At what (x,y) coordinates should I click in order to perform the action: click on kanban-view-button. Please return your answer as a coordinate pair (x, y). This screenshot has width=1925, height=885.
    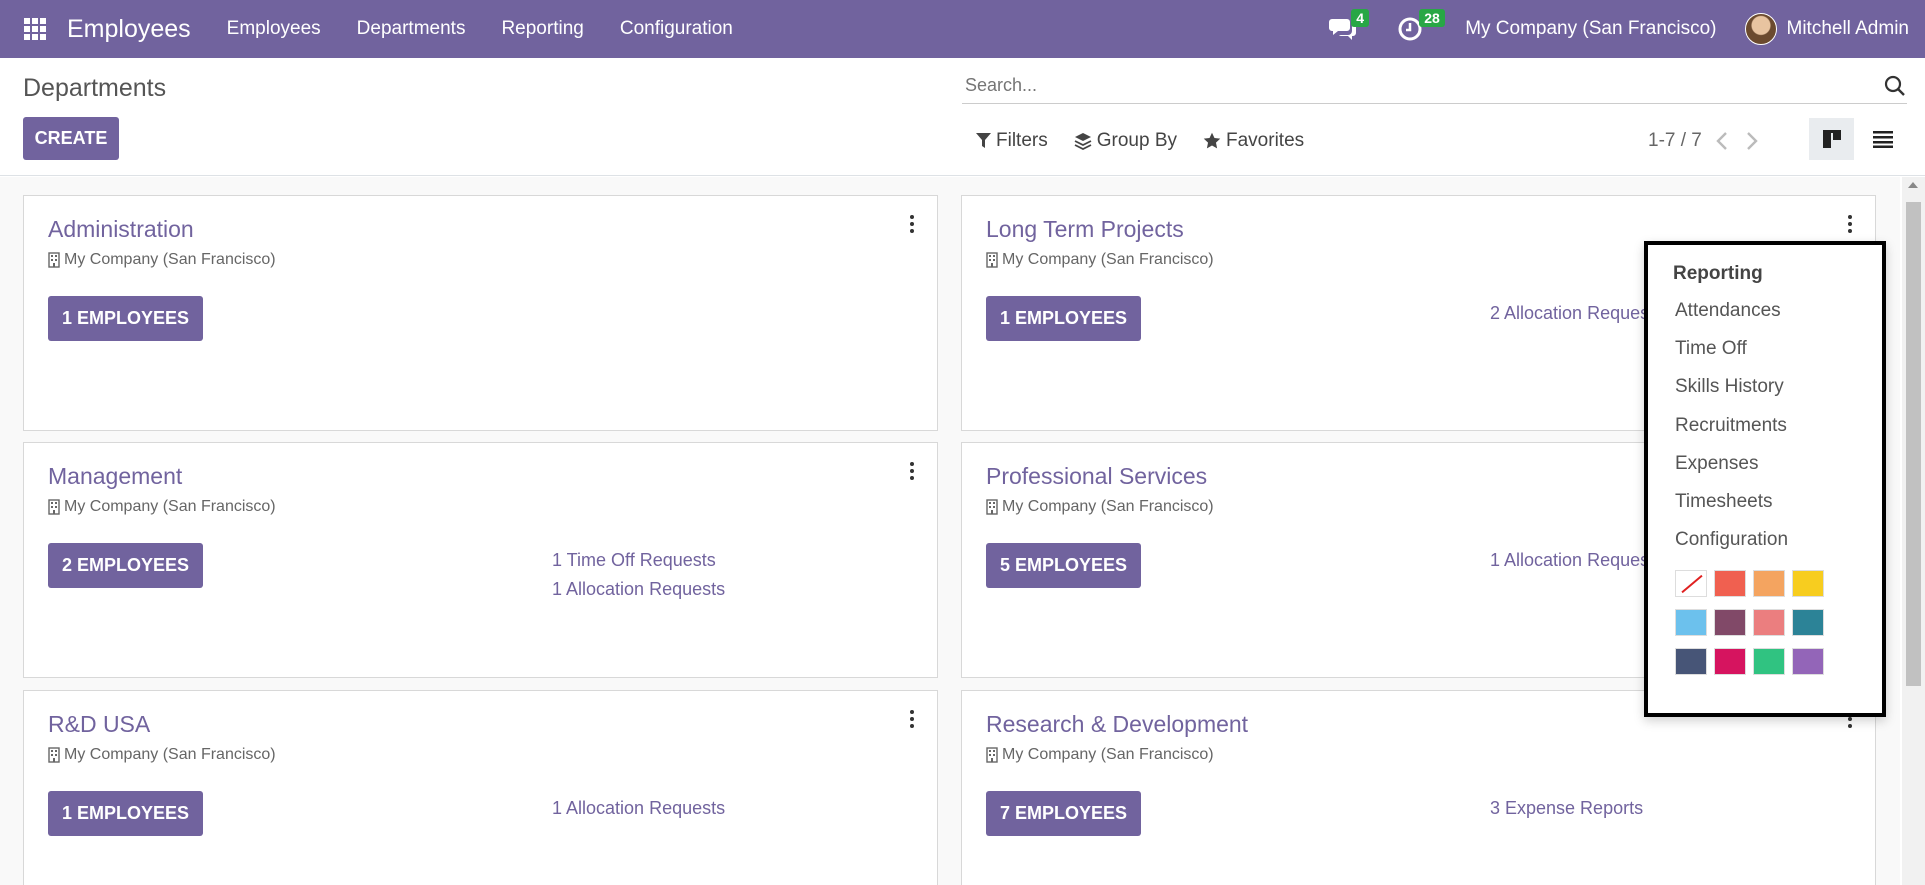
    Looking at the image, I should click on (1831, 139).